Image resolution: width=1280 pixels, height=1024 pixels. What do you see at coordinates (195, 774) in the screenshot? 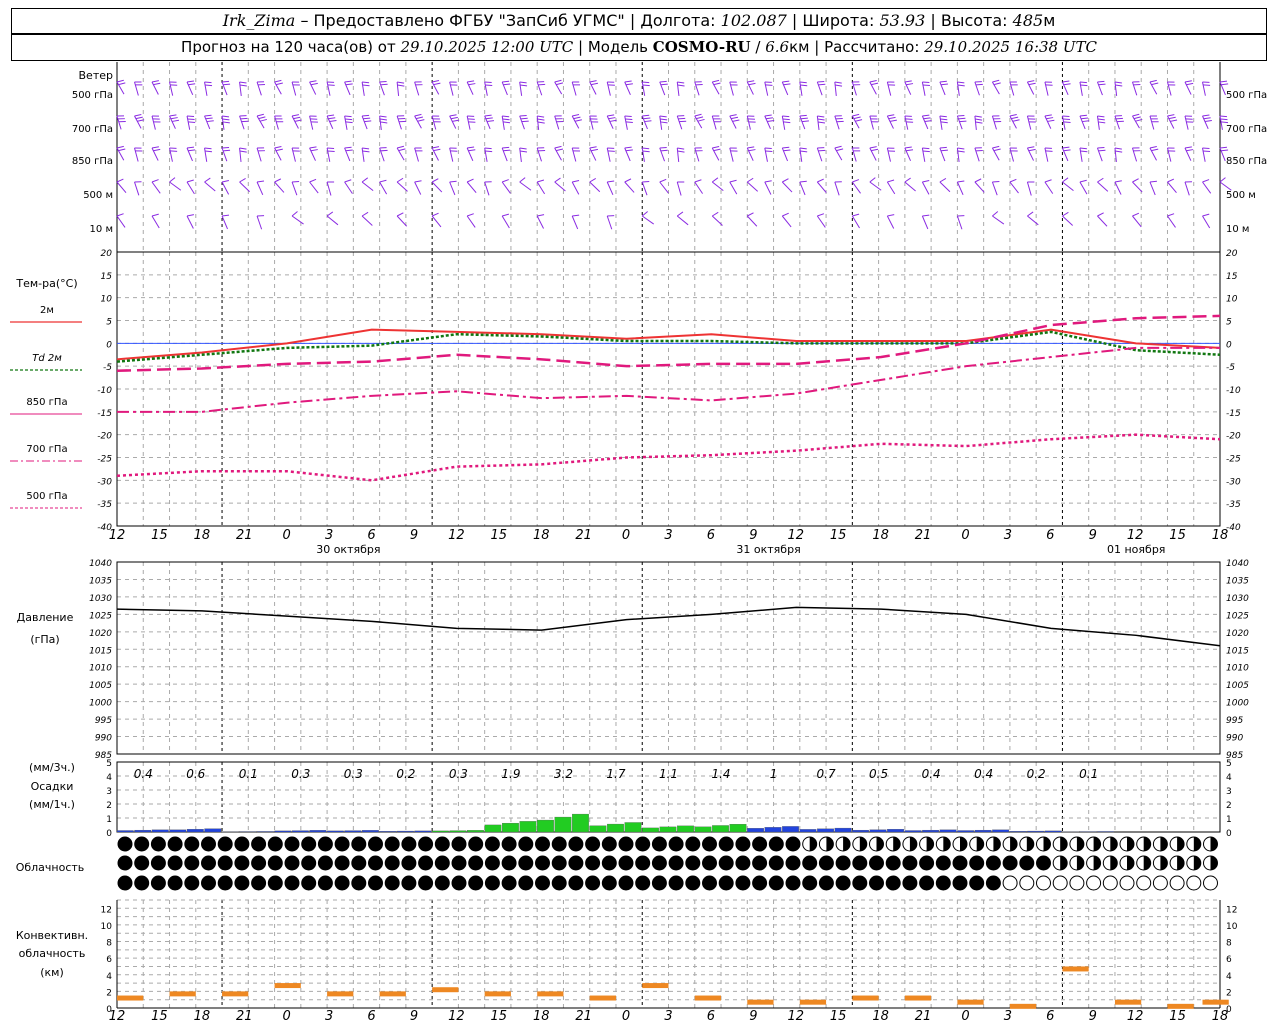
I see `precip-total-label: 0.6` at bounding box center [195, 774].